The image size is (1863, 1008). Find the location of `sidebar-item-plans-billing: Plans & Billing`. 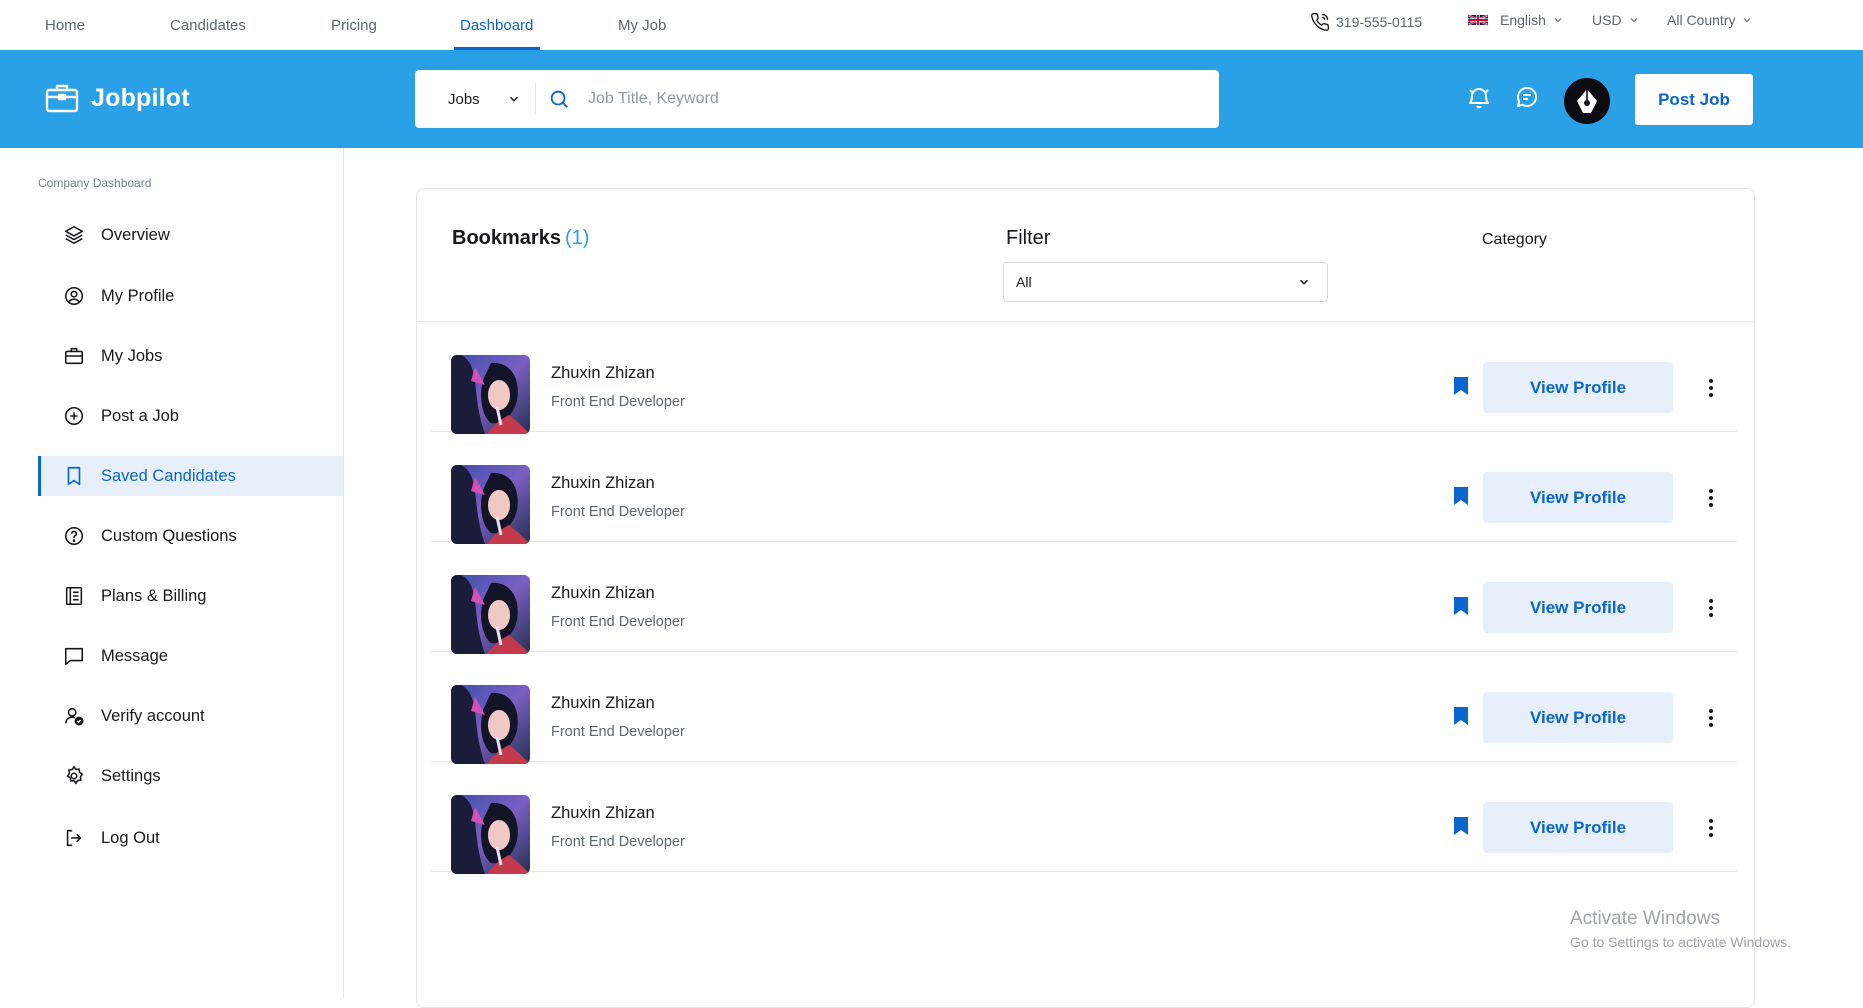

sidebar-item-plans-billing: Plans & Billing is located at coordinates (190, 596).